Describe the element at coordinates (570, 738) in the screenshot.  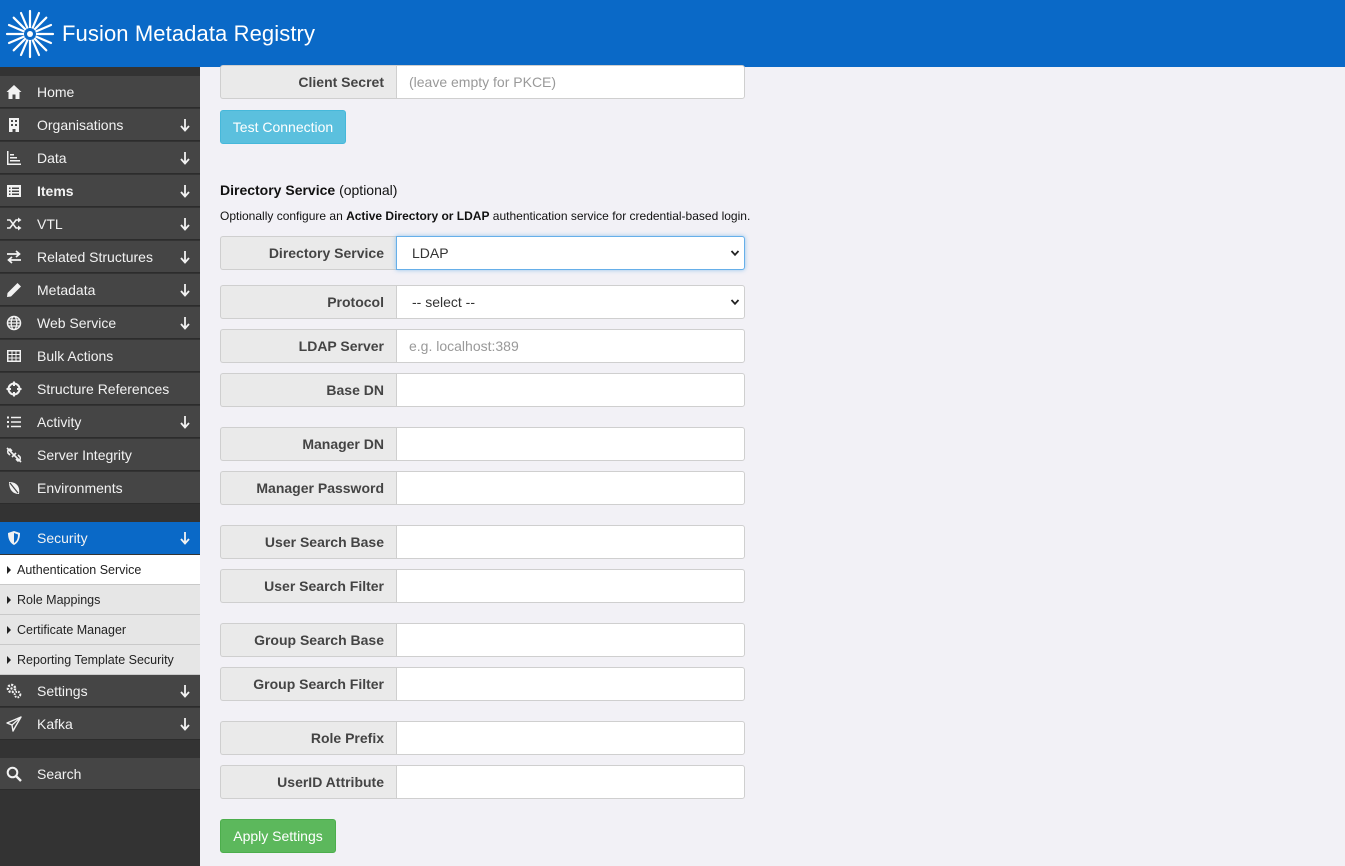
I see `role-prefix-input` at that location.